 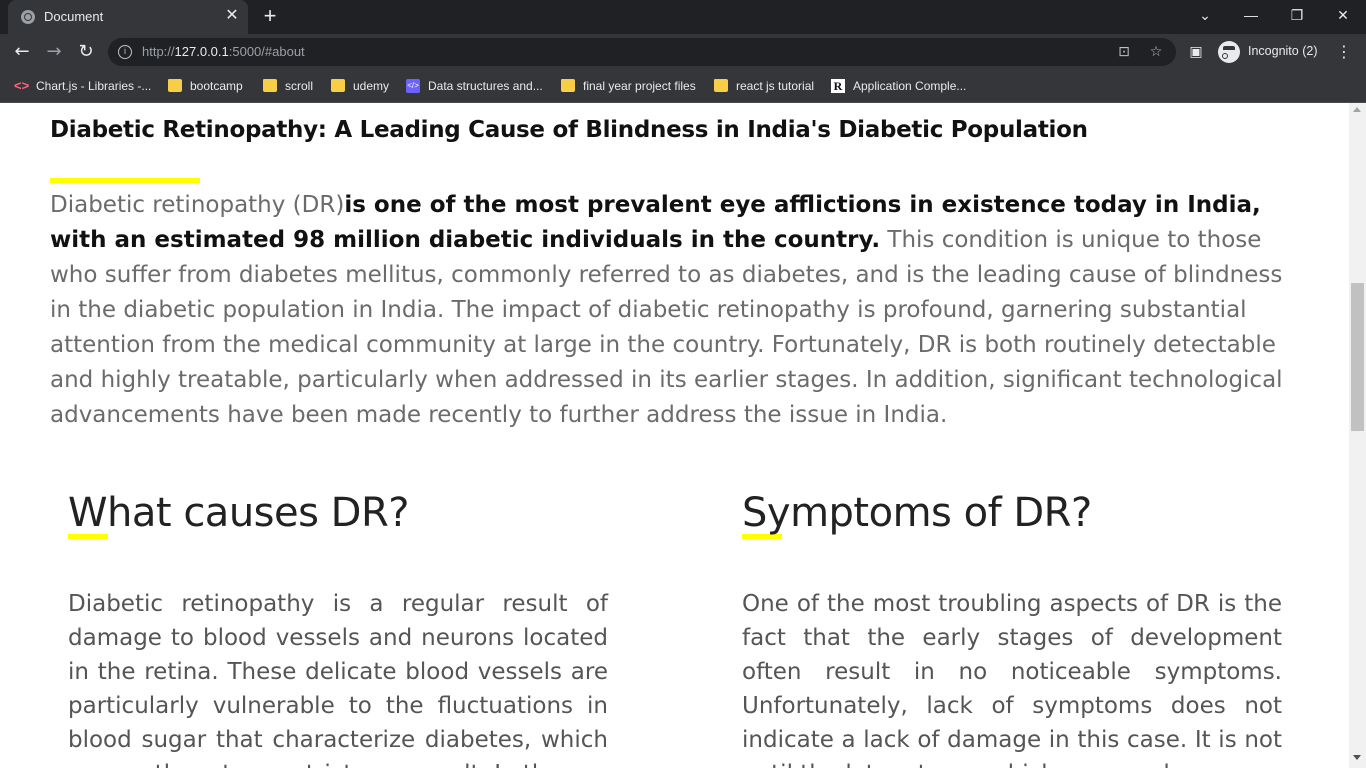 I want to click on tab-close-icon: ✕, so click(x=232, y=16).